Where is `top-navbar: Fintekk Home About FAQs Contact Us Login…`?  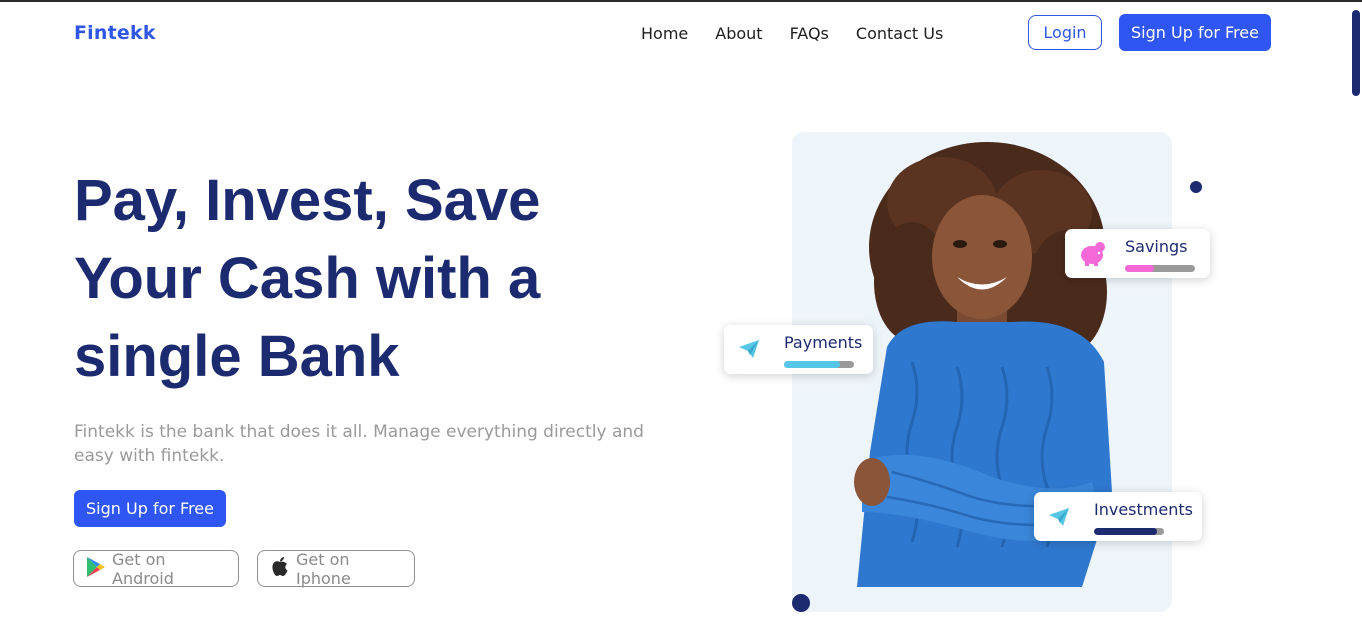 top-navbar: Fintekk Home About FAQs Contact Us Login… is located at coordinates (675, 34).